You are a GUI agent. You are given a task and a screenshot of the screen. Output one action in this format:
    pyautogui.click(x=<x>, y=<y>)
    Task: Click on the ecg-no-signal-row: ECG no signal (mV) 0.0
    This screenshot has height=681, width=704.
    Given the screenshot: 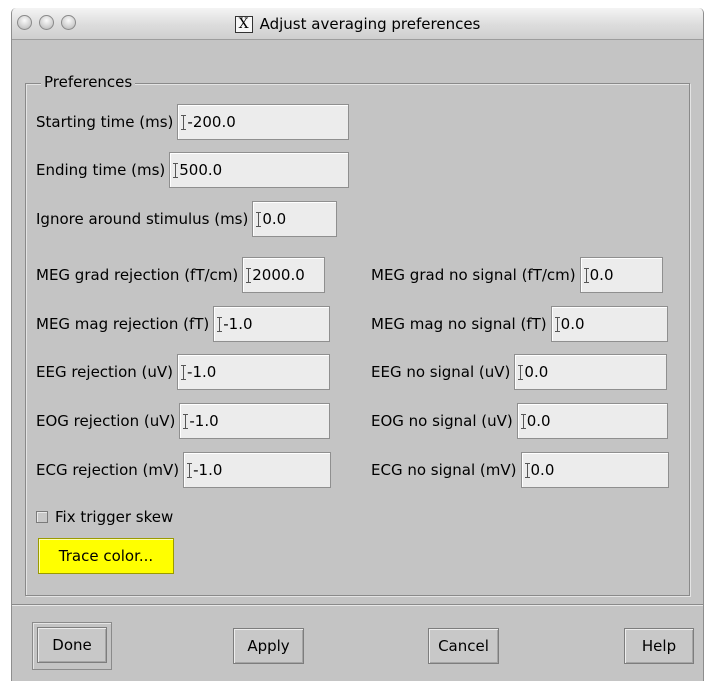 What is the action you would take?
    pyautogui.click(x=520, y=470)
    